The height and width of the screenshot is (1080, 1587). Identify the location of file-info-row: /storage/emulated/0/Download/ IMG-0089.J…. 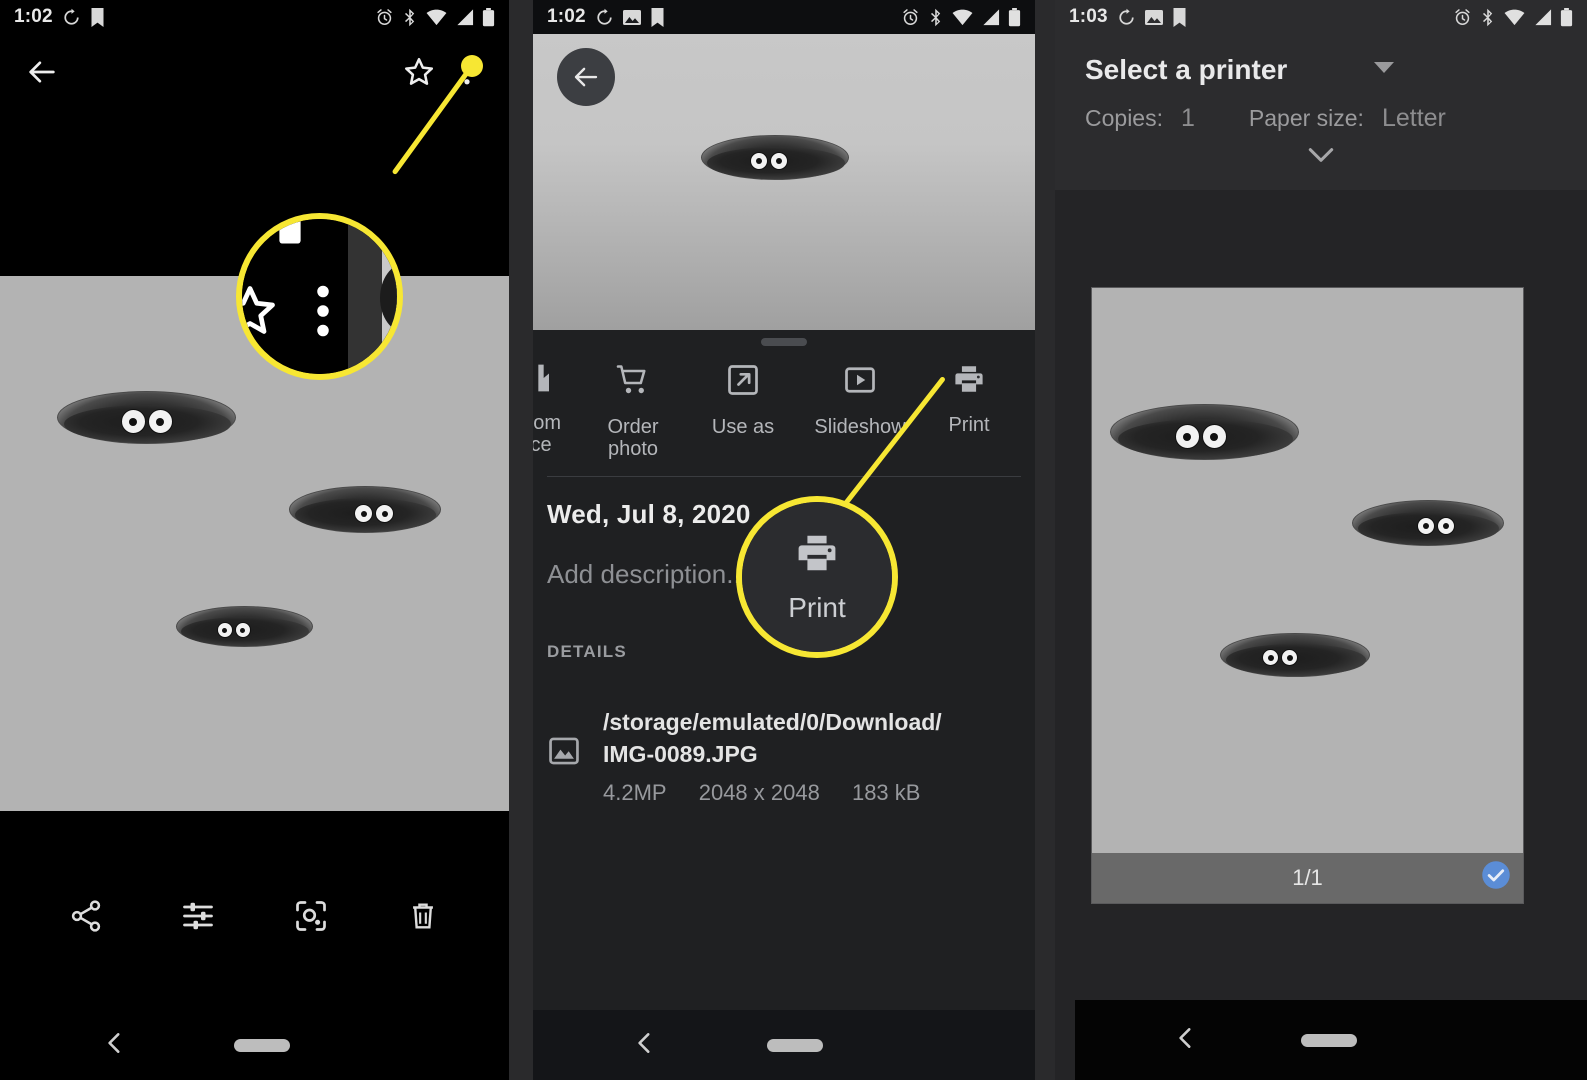
(784, 756).